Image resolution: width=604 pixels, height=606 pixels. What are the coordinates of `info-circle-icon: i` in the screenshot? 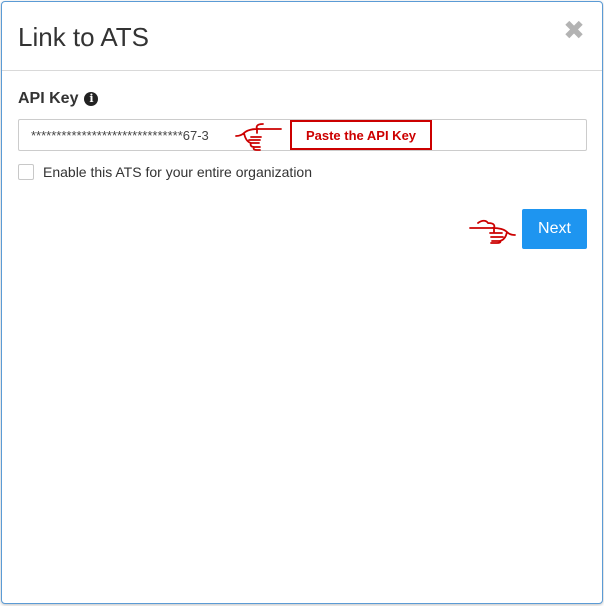 It's located at (91, 99).